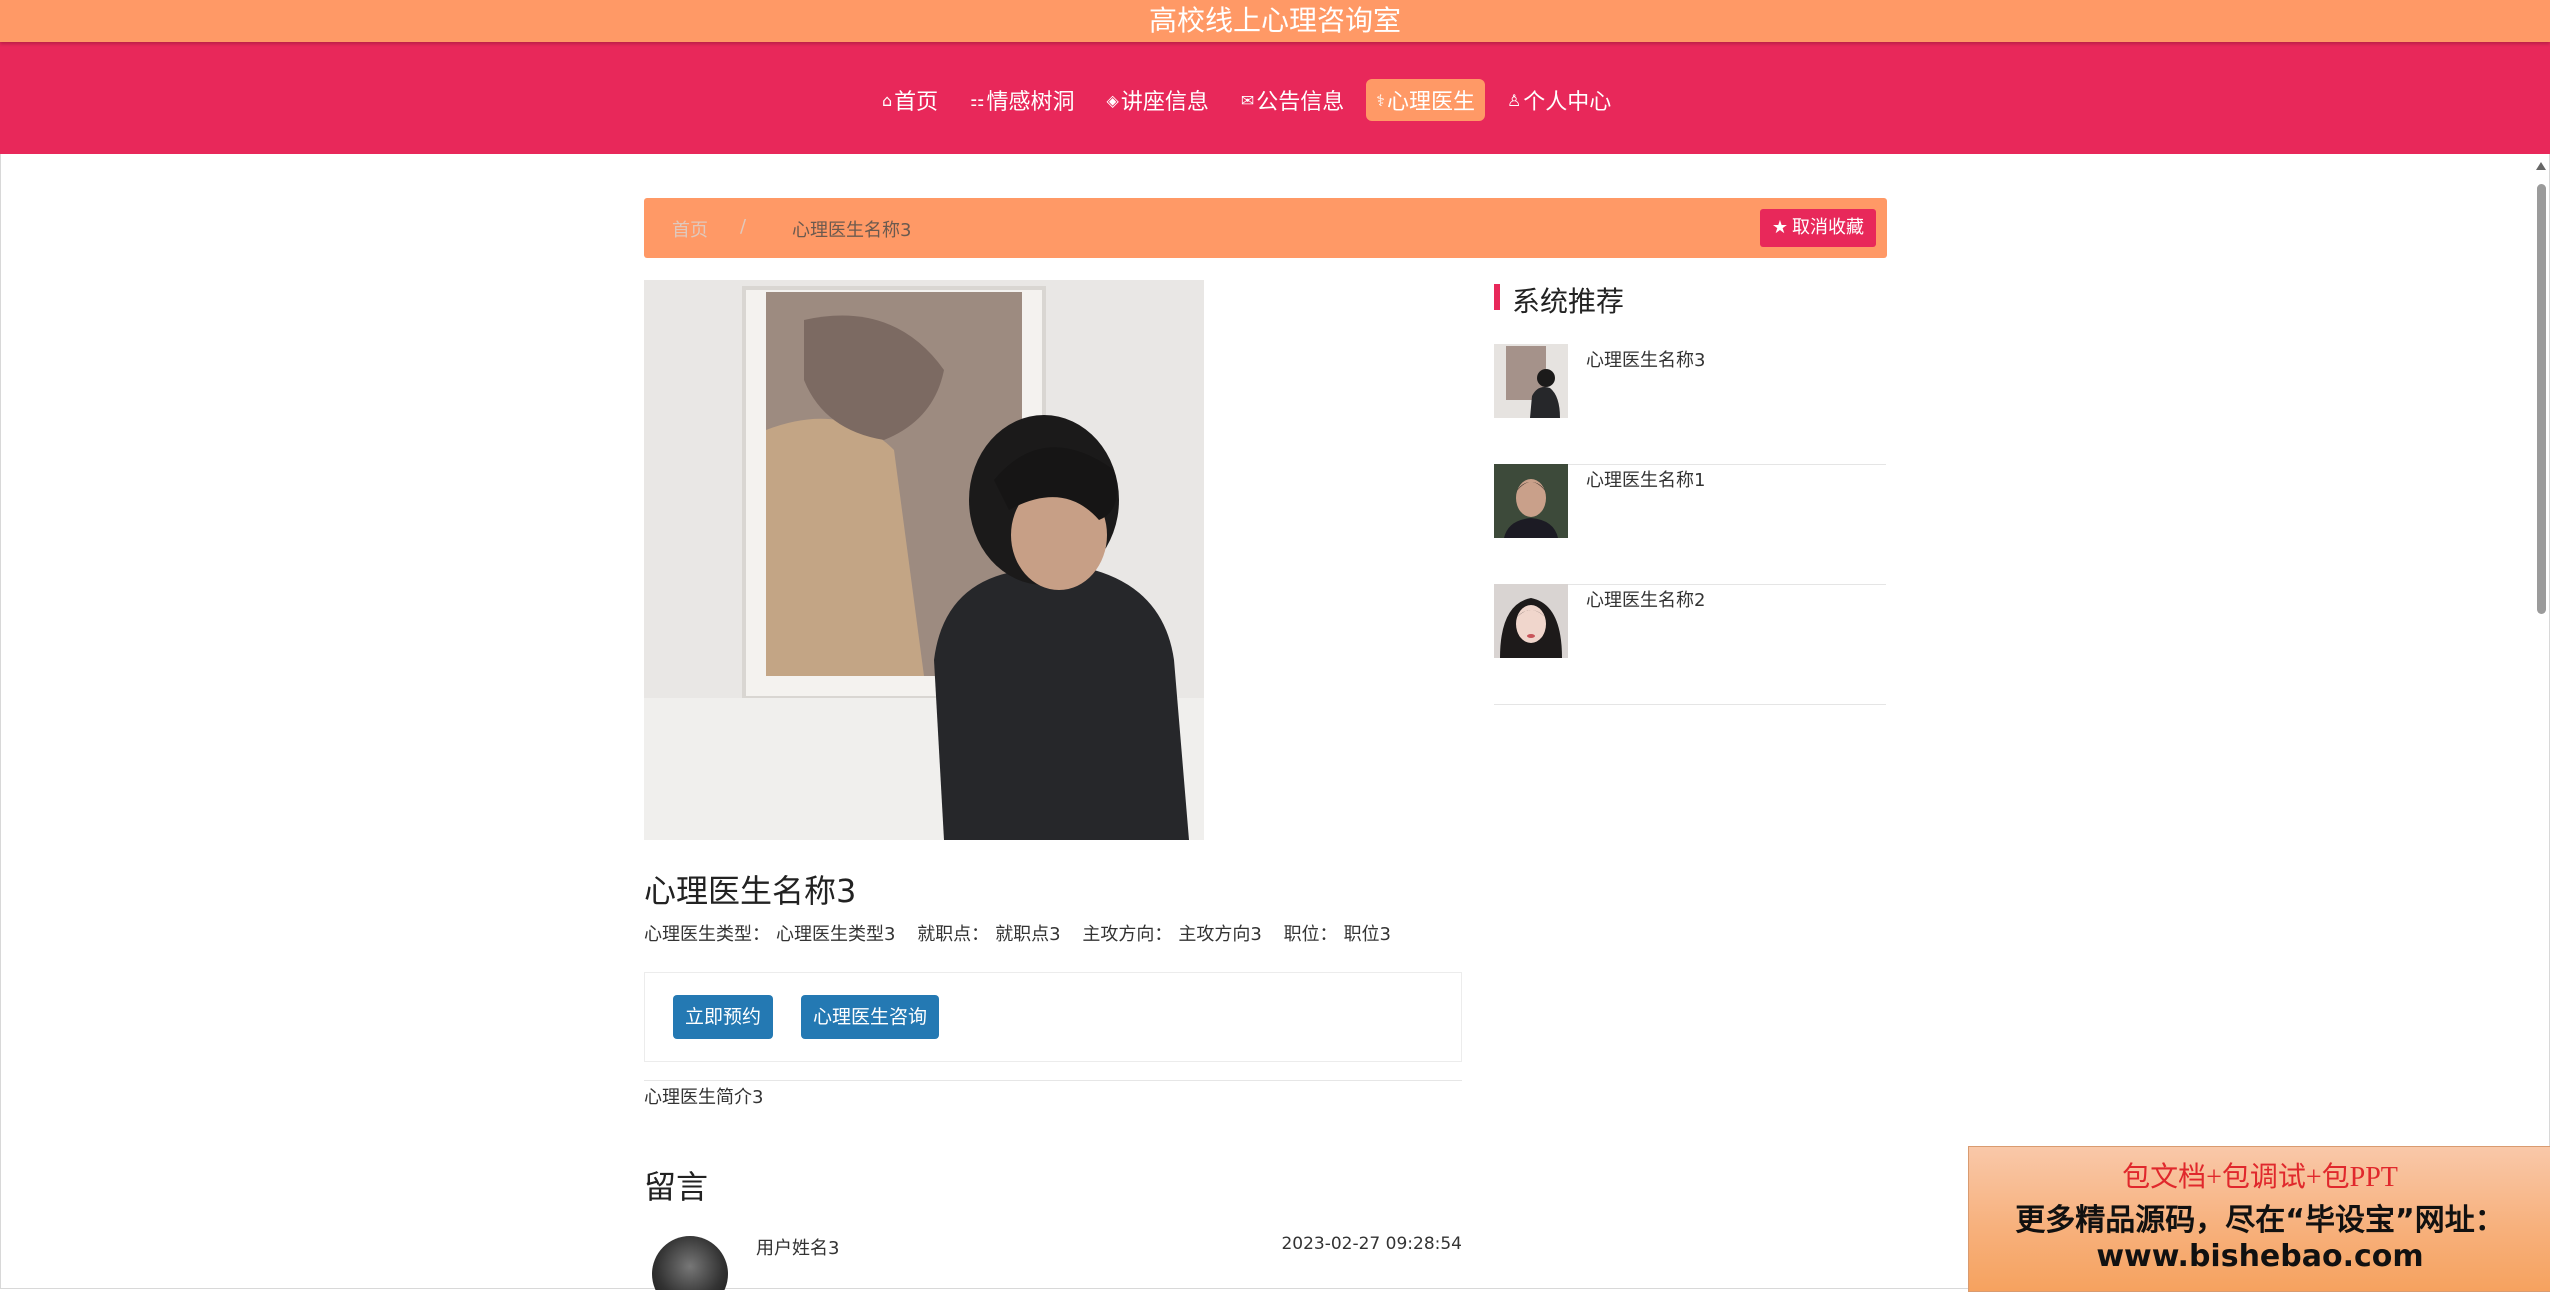 This screenshot has width=2550, height=1292. Describe the element at coordinates (2541, 166) in the screenshot. I see `scroll-up-arrow-icon` at that location.